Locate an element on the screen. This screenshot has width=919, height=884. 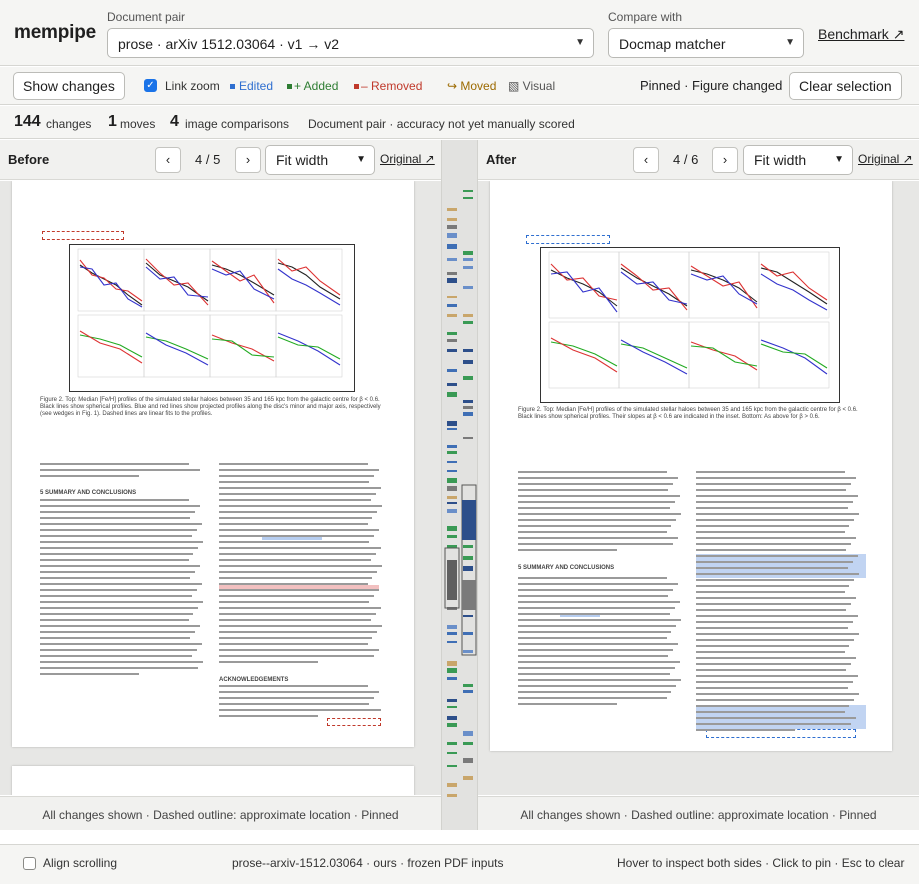
after-zoom-select: Fit width ▼ is located at coordinates (798, 160).